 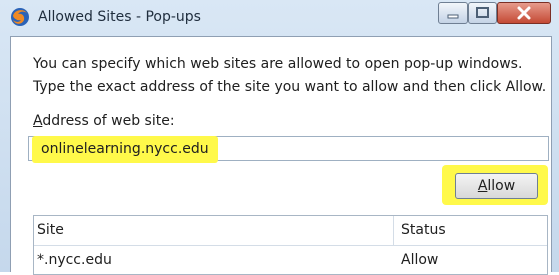 I want to click on address-label-text: ddress of web site:, so click(x=108, y=121).